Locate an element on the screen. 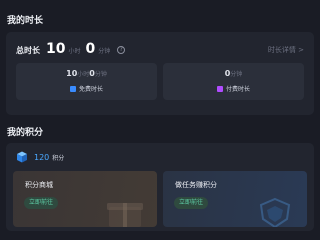 Image resolution: width=320 pixels, height=240 pixels. points-value: 120 is located at coordinates (42, 157).